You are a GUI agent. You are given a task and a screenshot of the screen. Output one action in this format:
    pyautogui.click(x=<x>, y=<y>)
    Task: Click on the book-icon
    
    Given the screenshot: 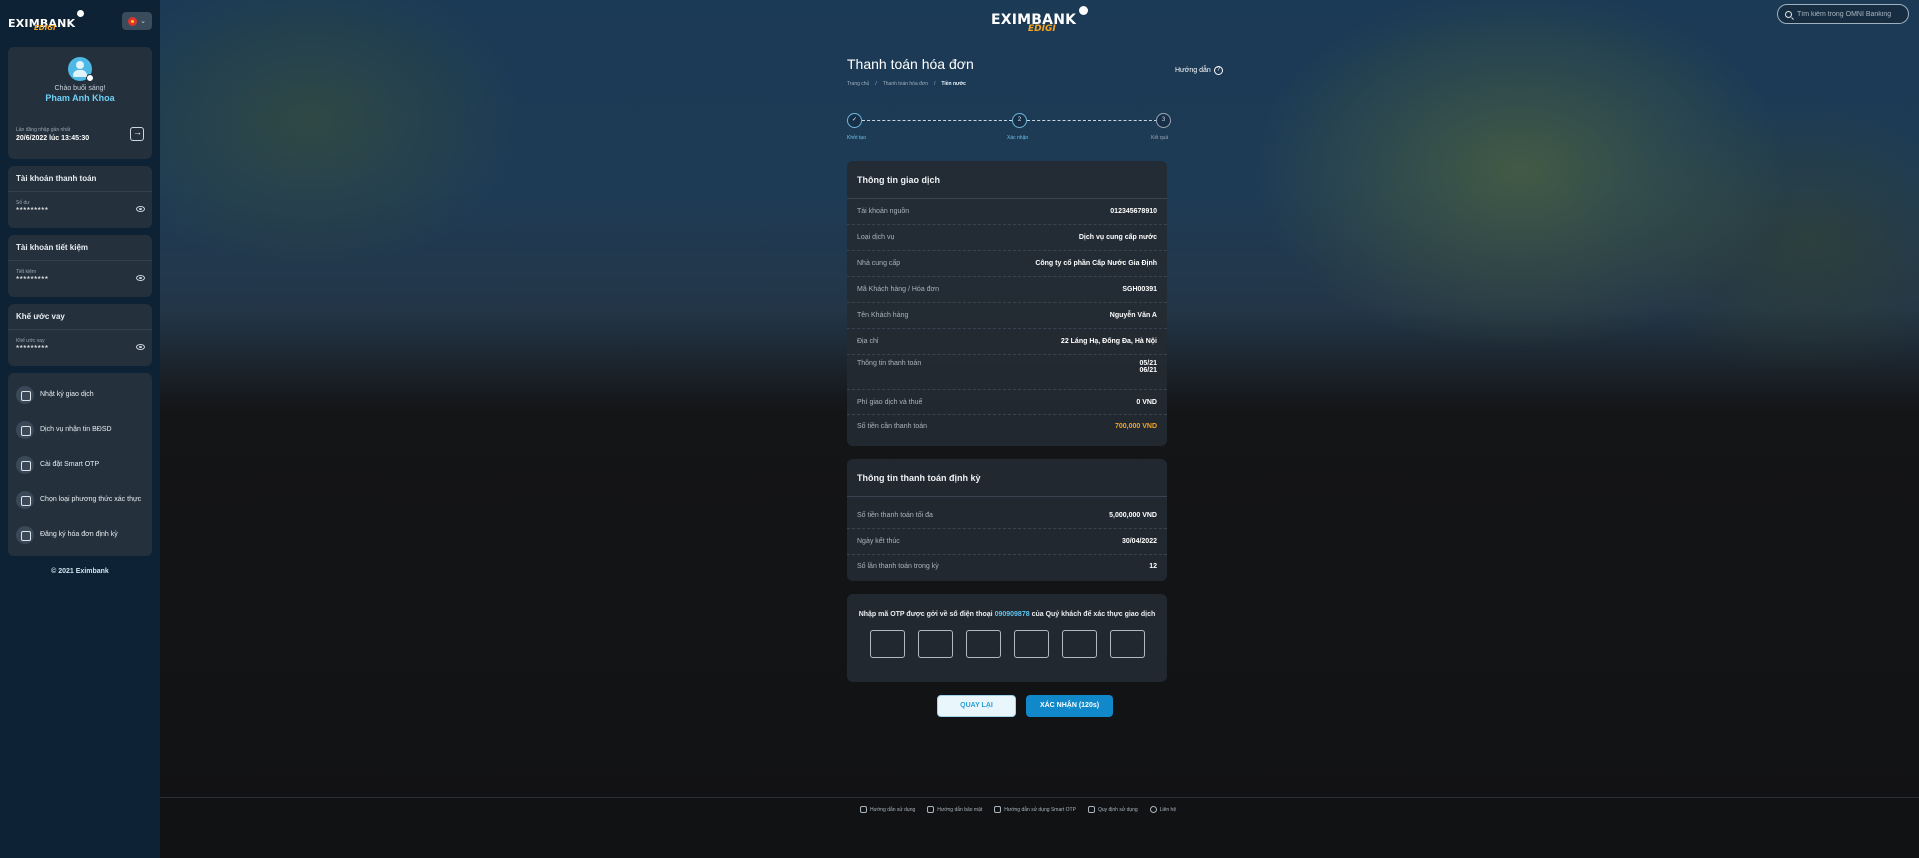 What is the action you would take?
    pyautogui.click(x=863, y=809)
    